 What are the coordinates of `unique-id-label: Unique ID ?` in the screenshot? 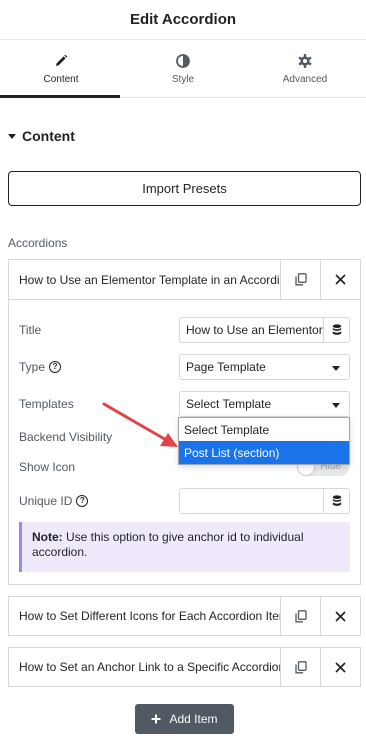 It's located at (54, 501).